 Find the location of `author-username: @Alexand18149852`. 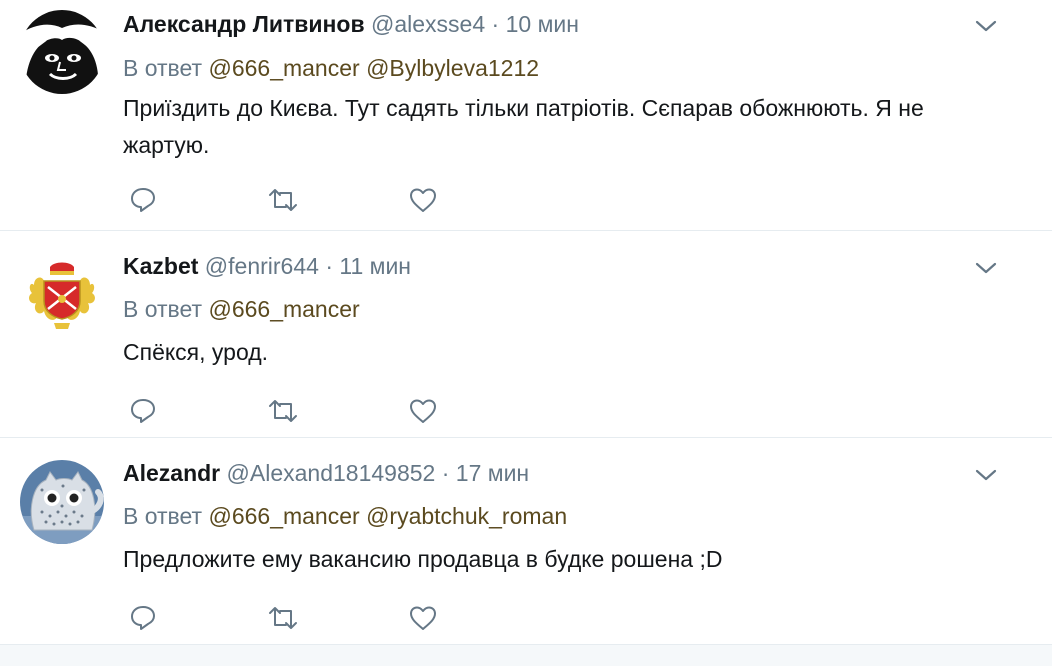

author-username: @Alexand18149852 is located at coordinates (331, 473).